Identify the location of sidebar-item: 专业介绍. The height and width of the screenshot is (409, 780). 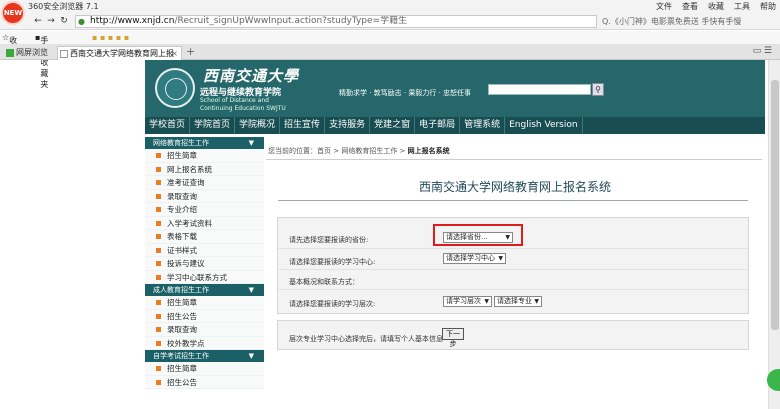
(204, 210).